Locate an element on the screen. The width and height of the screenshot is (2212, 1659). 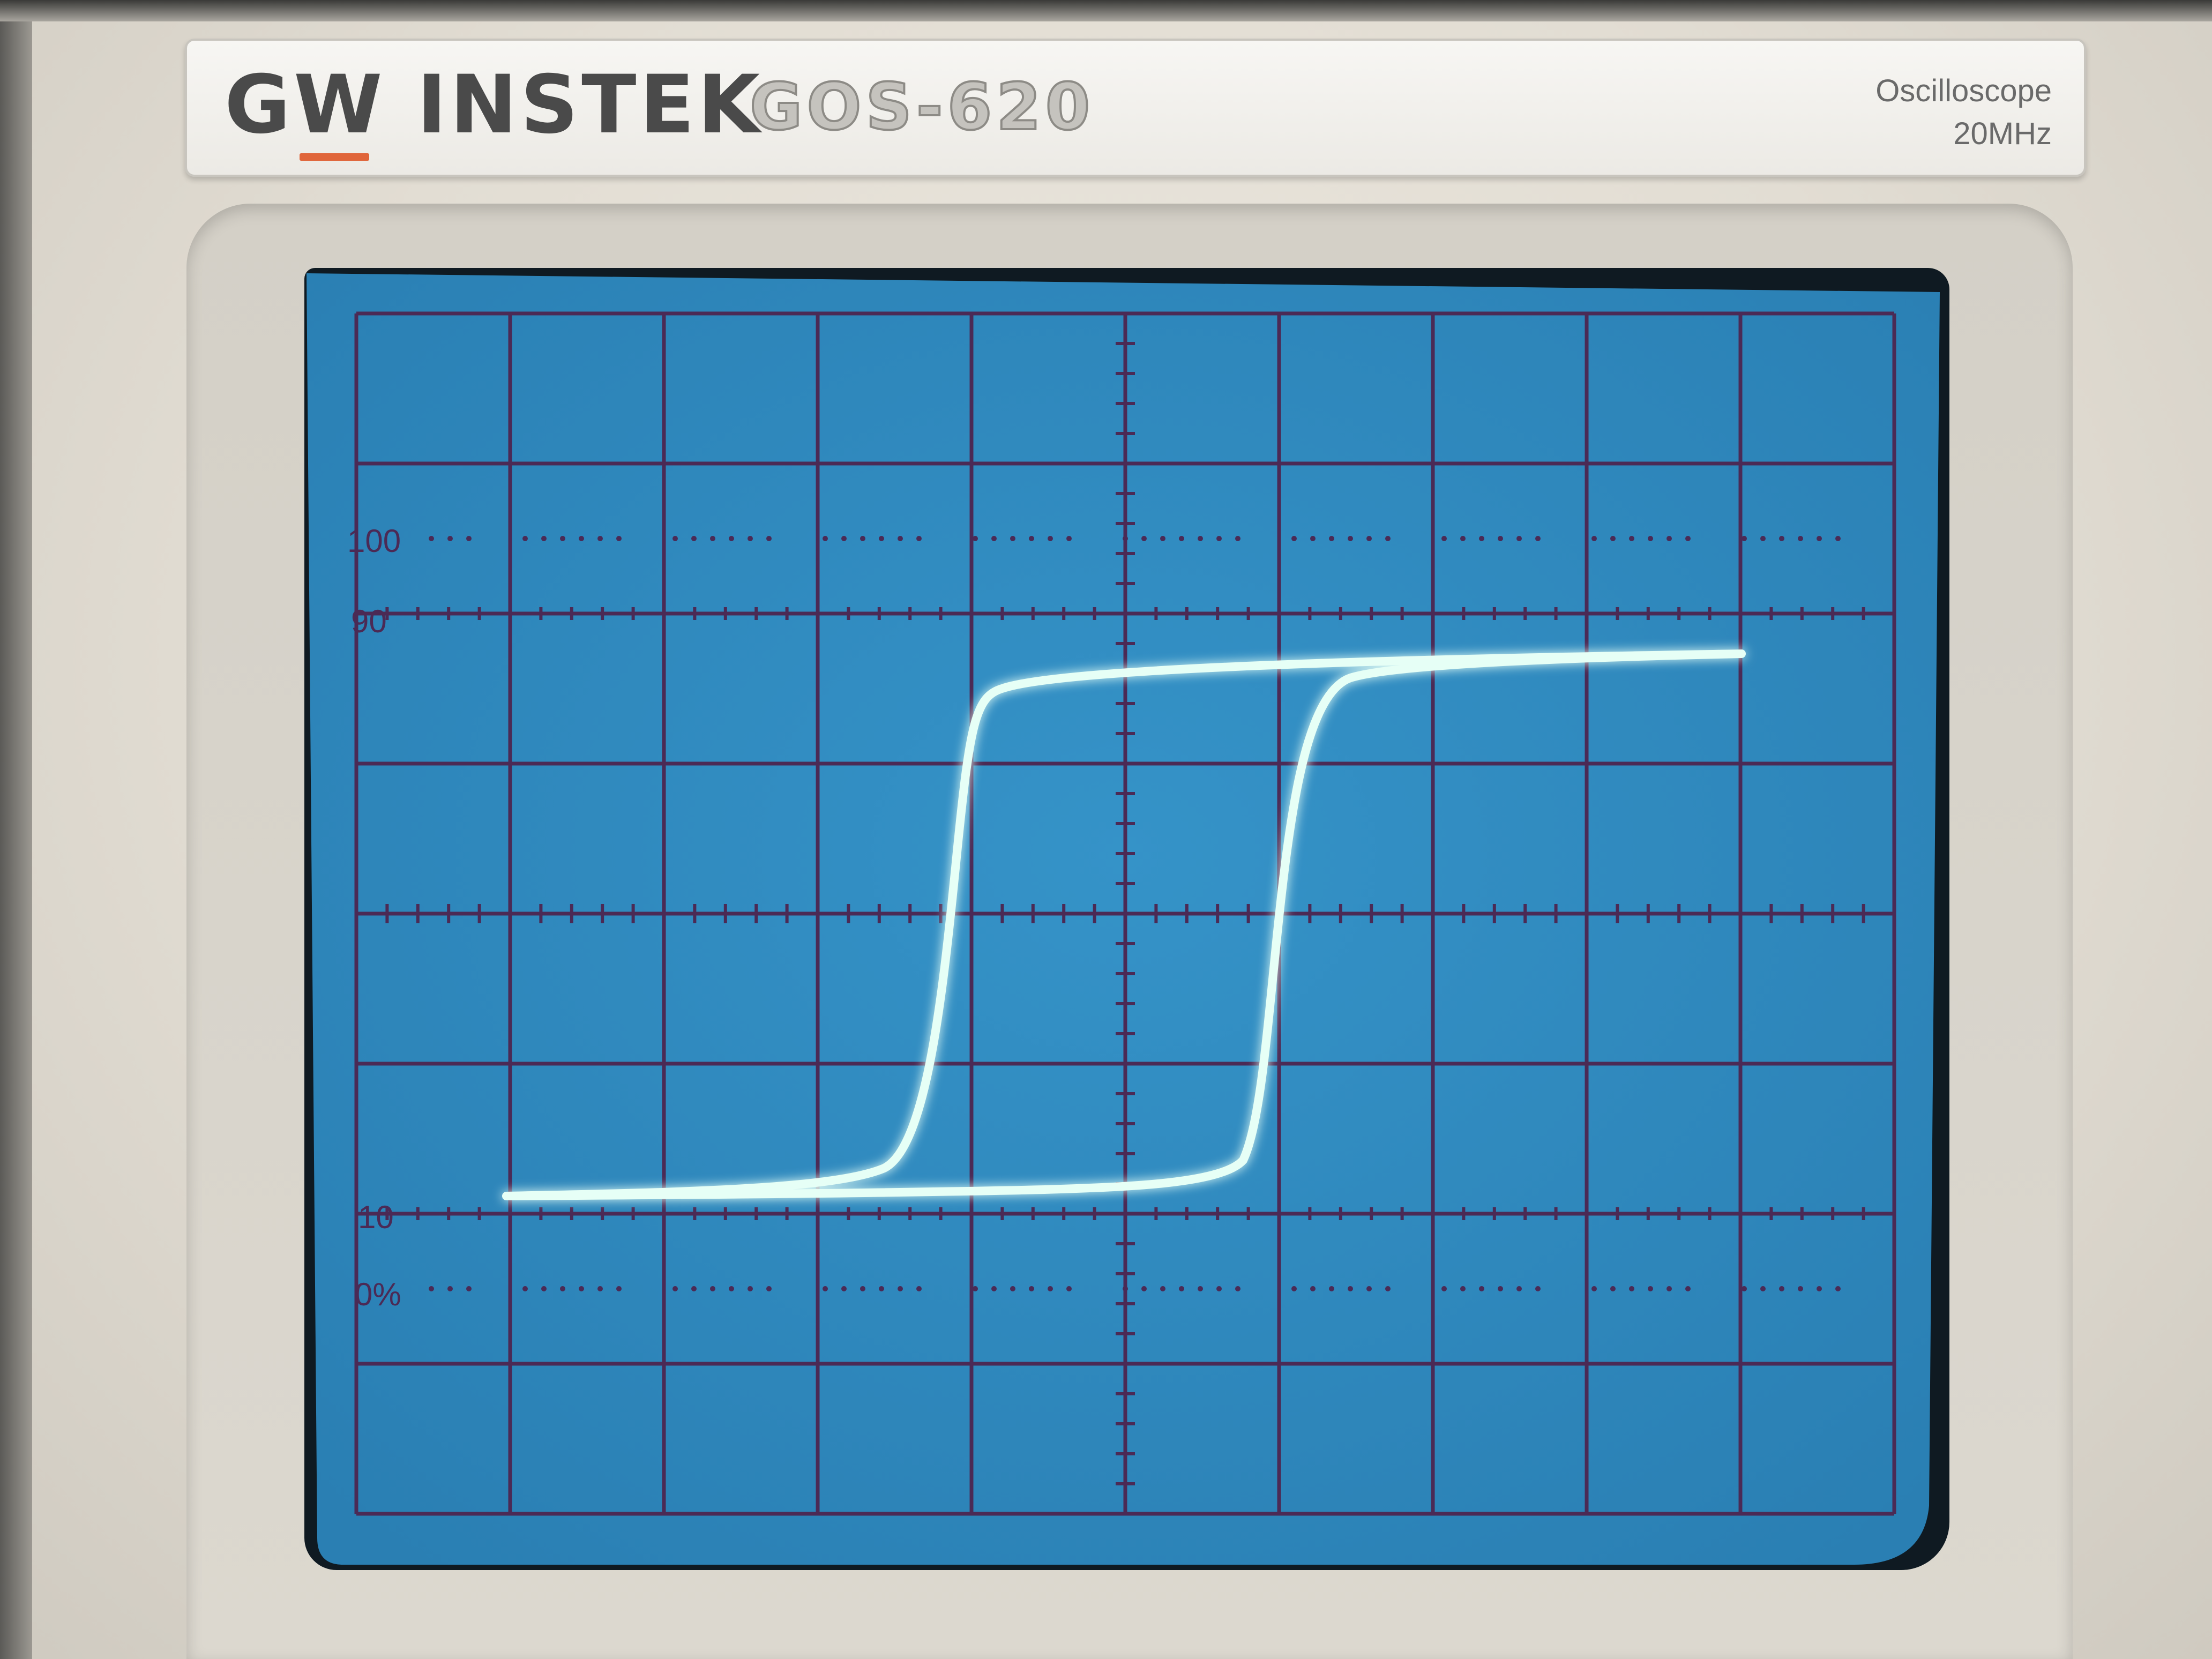
label-90: 90 is located at coordinates (369, 621).